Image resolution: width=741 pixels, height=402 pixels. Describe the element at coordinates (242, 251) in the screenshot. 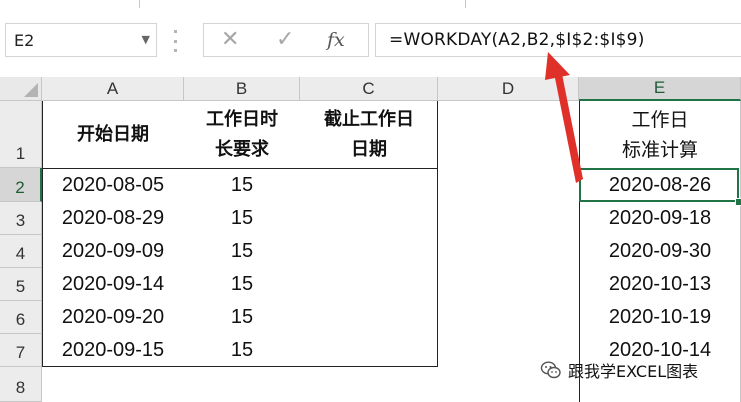

I see `cell-b4: 15` at that location.